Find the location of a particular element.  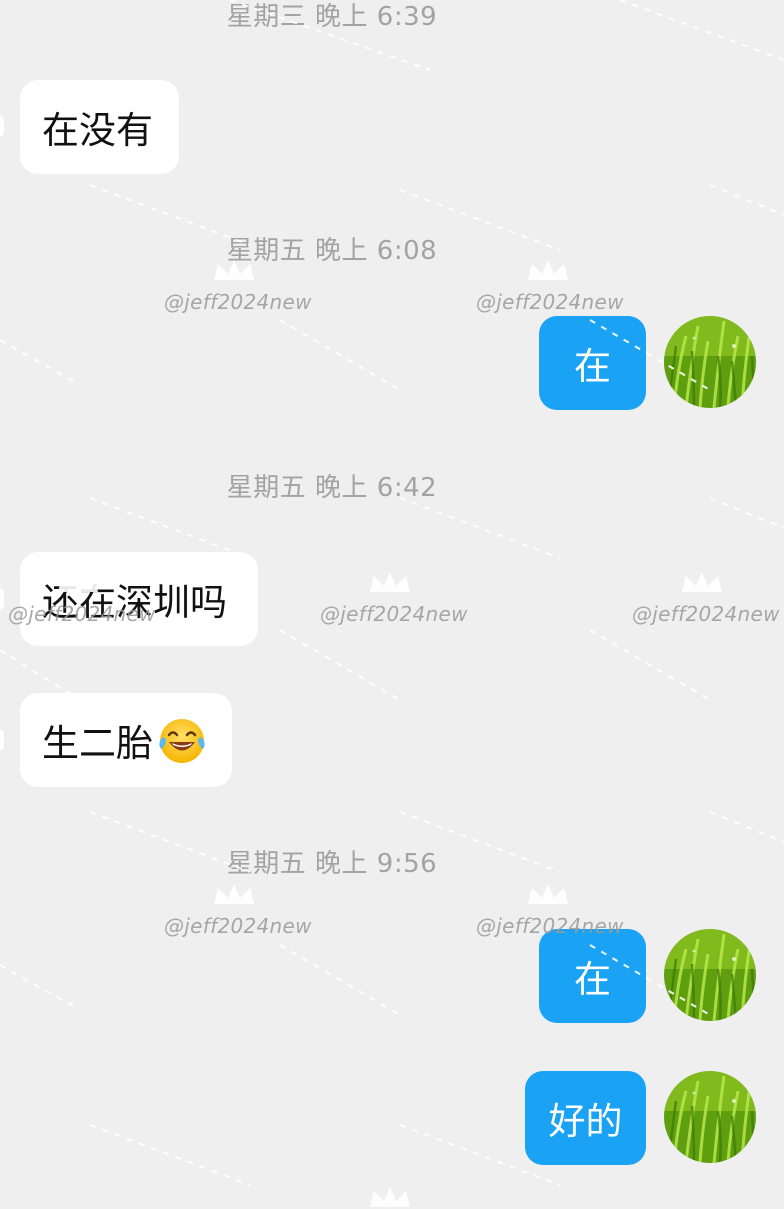

message-text: 好的 is located at coordinates (585, 1121).